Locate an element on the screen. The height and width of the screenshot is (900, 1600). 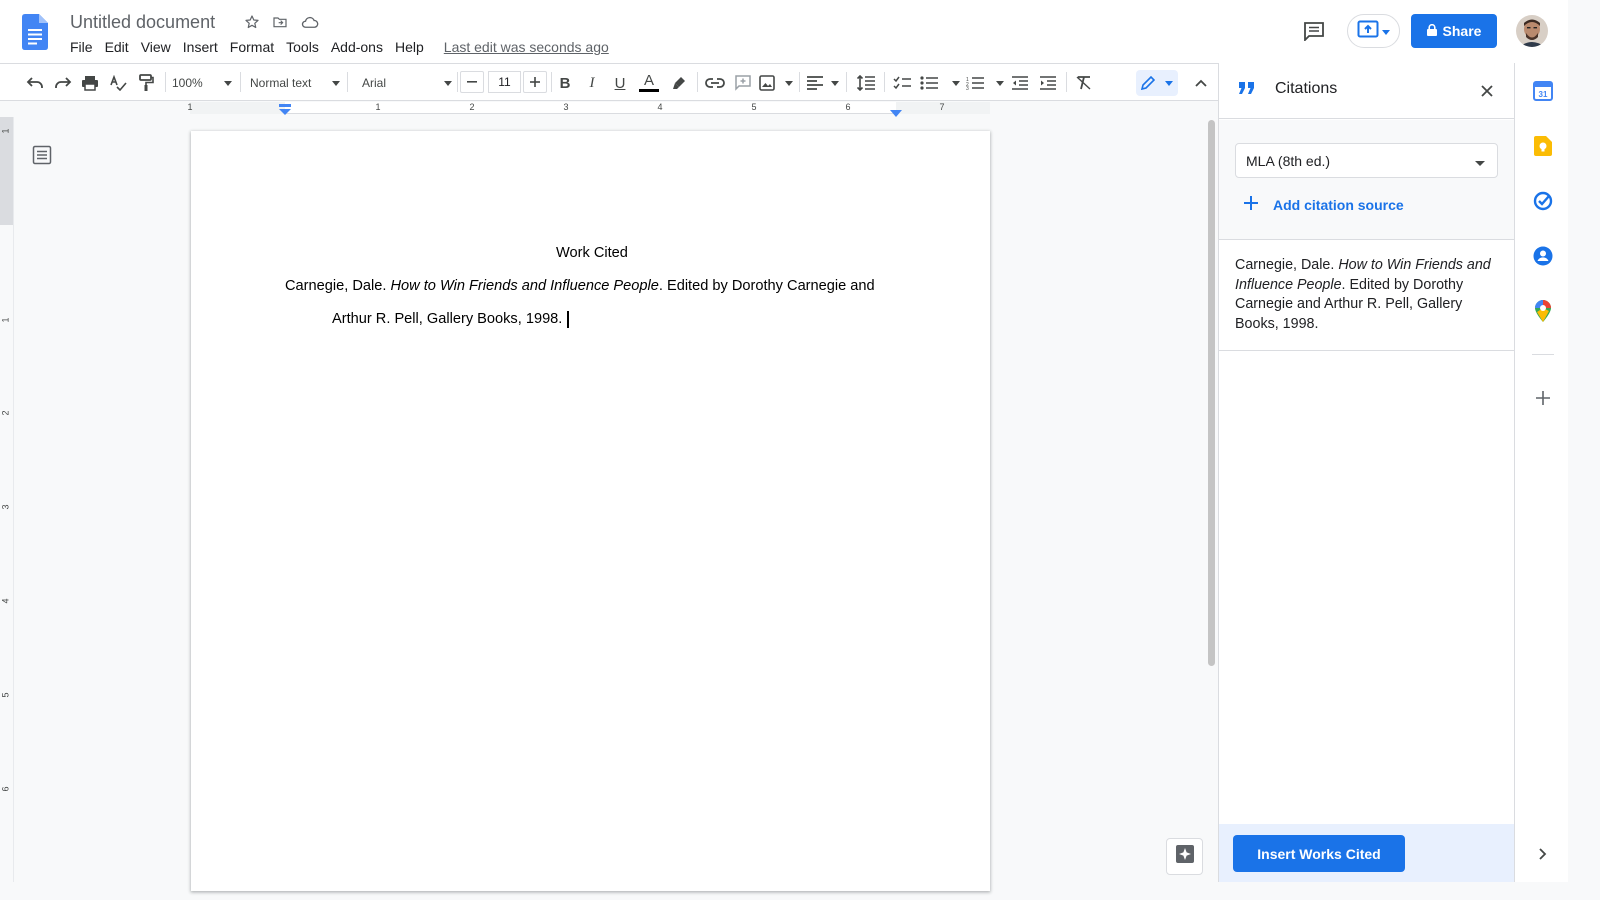
add-comment-icon is located at coordinates (743, 83).